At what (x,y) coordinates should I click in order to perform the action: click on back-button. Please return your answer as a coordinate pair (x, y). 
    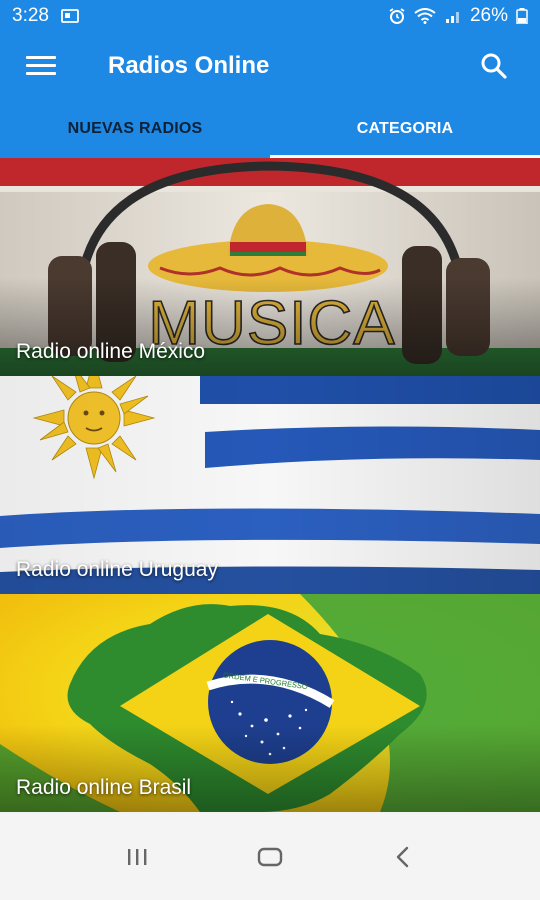
    Looking at the image, I should click on (403, 857).